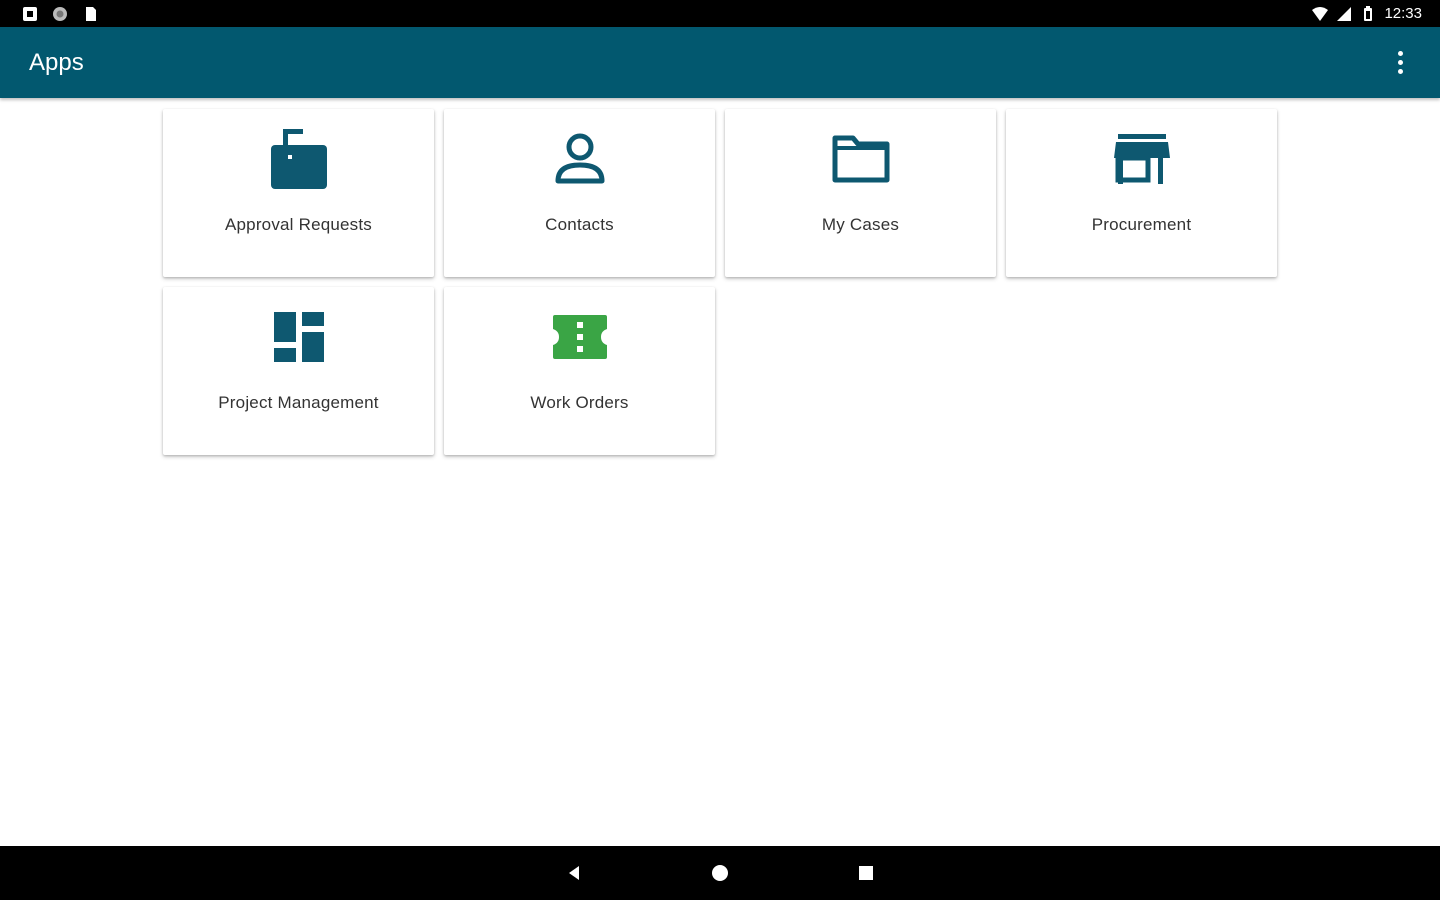 This screenshot has width=1440, height=900. I want to click on recents-icon, so click(866, 873).